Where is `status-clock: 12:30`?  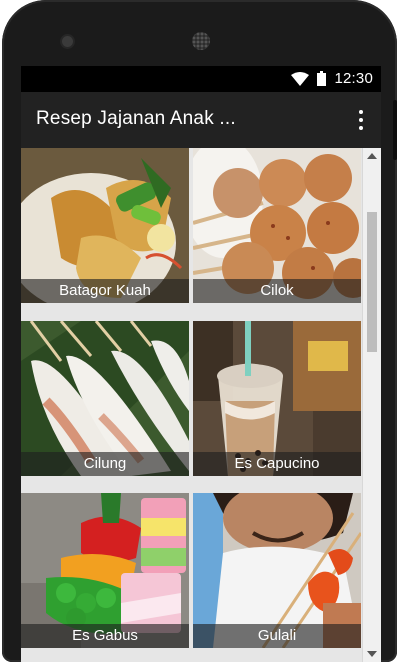
status-clock: 12:30 is located at coordinates (353, 78).